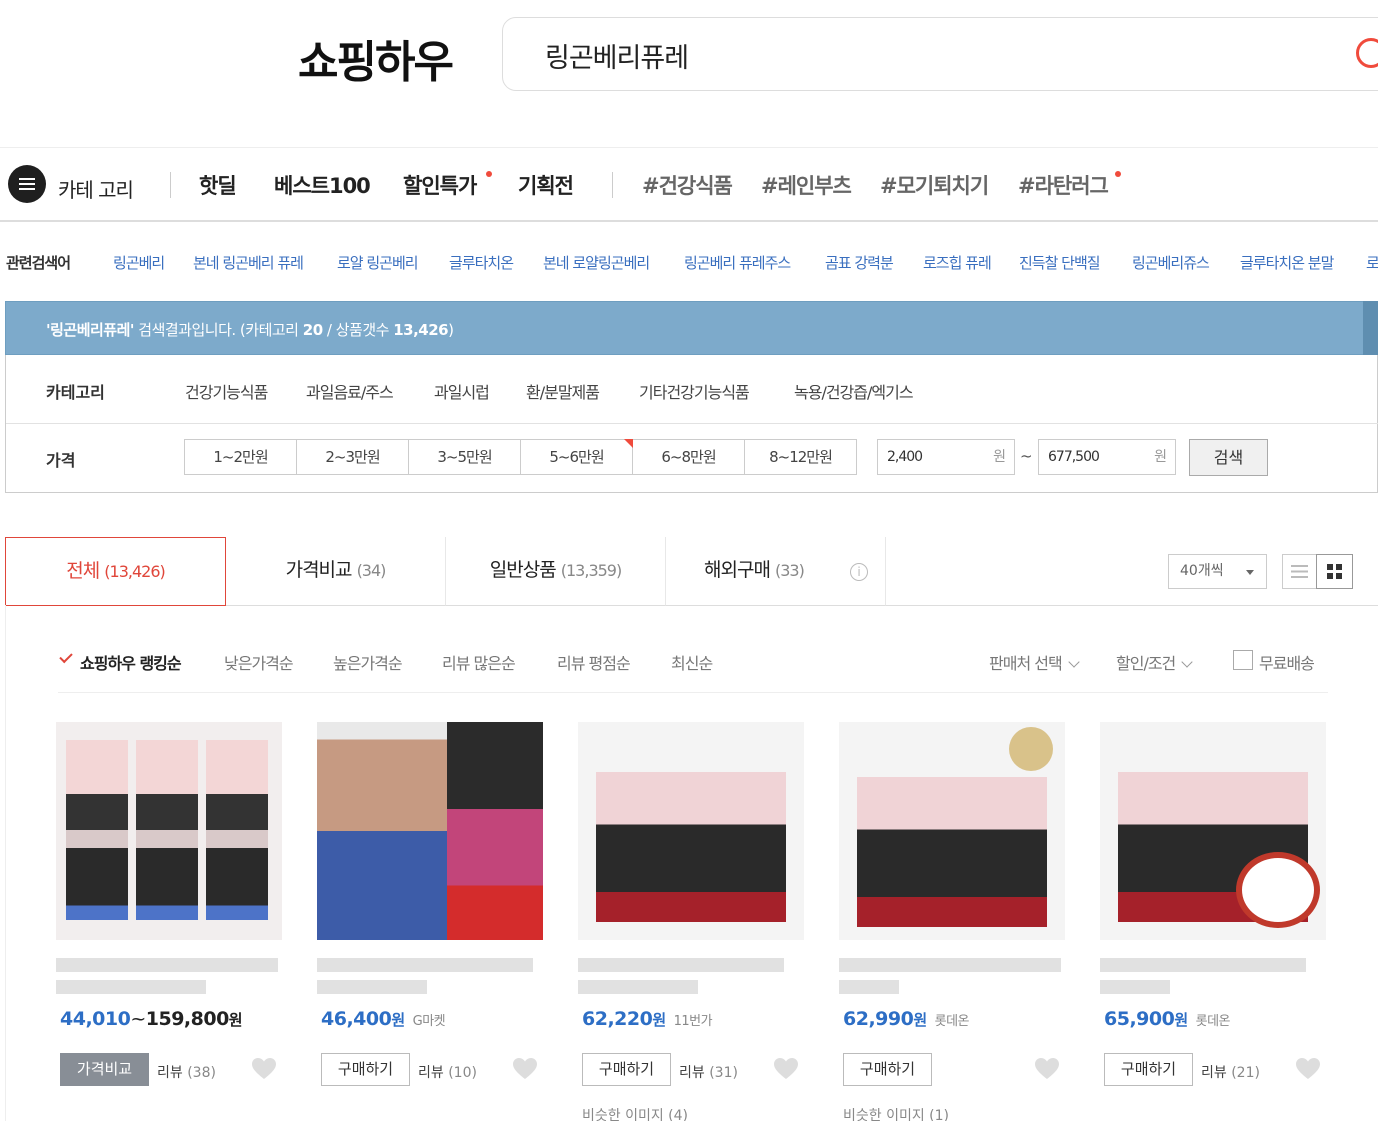 This screenshot has width=1378, height=1121. Describe the element at coordinates (481, 262) in the screenshot. I see `related-keyword: 글루타치온` at that location.